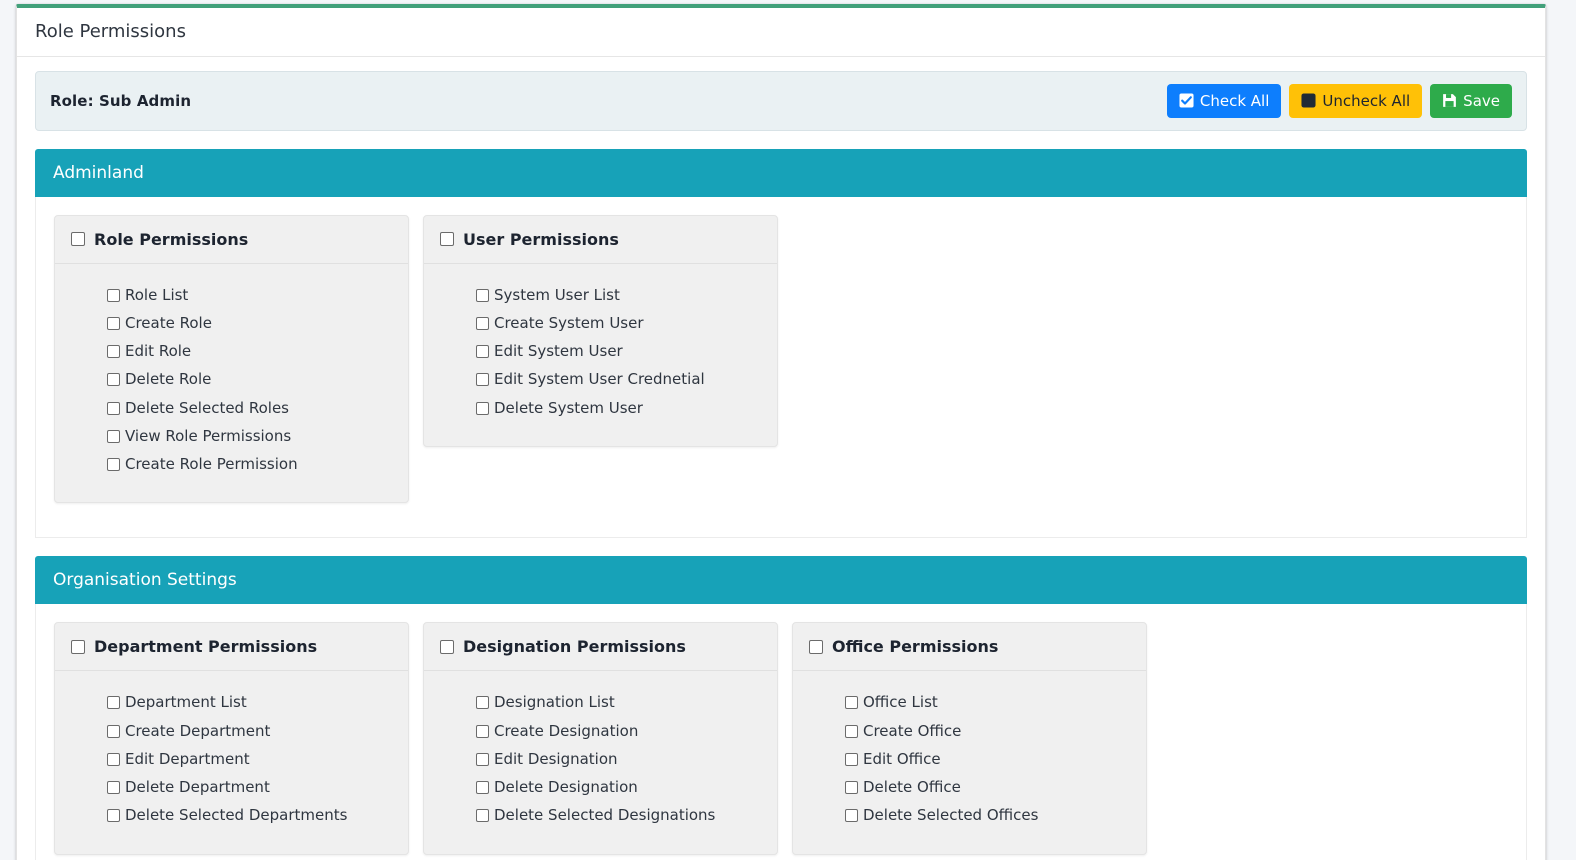  Describe the element at coordinates (600, 647) in the screenshot. I see `permission-group-header: Designation Permissions` at that location.